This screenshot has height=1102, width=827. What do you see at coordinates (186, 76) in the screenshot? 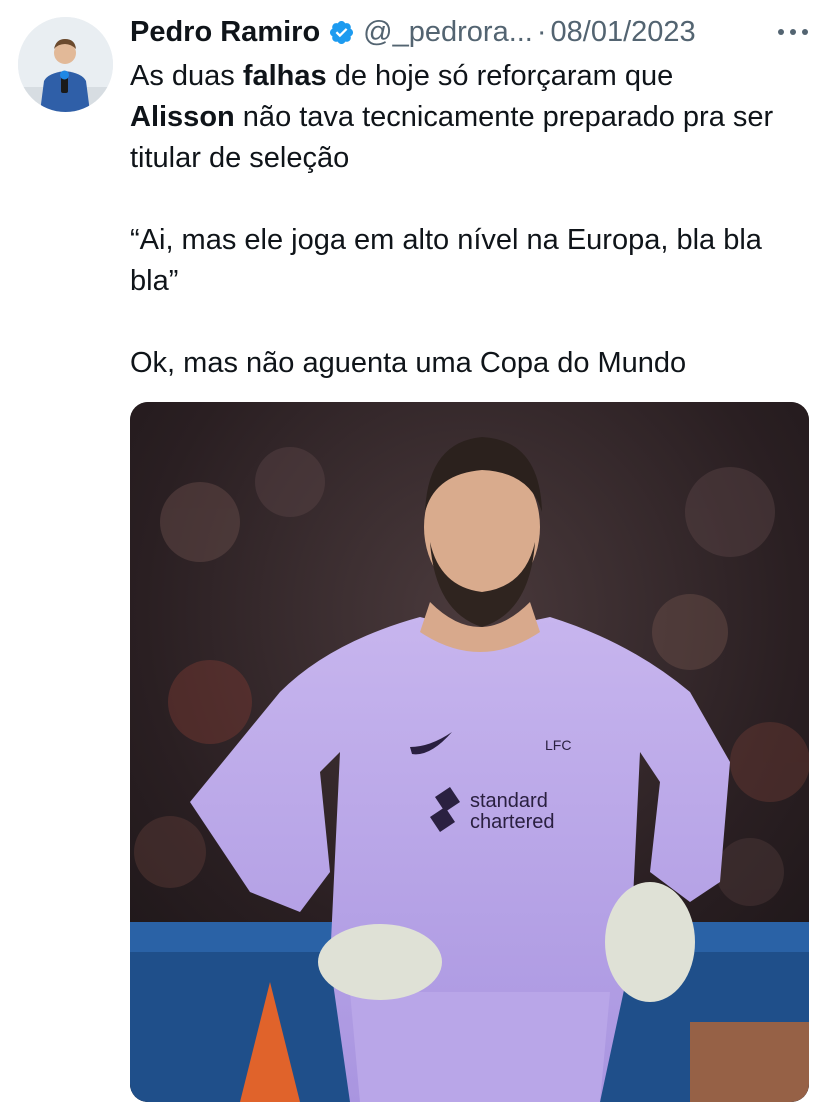
I see `tweet-text-segment: As duas` at bounding box center [186, 76].